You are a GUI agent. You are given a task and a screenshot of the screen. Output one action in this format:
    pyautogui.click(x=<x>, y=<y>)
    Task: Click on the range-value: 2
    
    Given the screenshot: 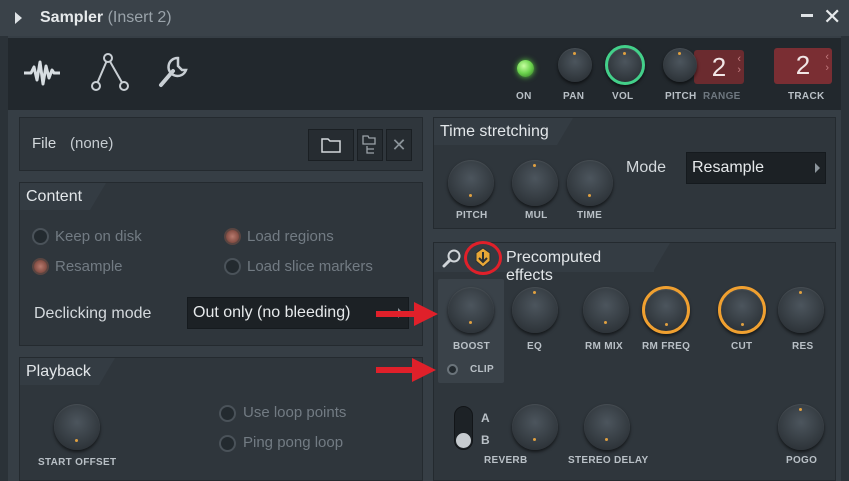 What is the action you would take?
    pyautogui.click(x=719, y=67)
    